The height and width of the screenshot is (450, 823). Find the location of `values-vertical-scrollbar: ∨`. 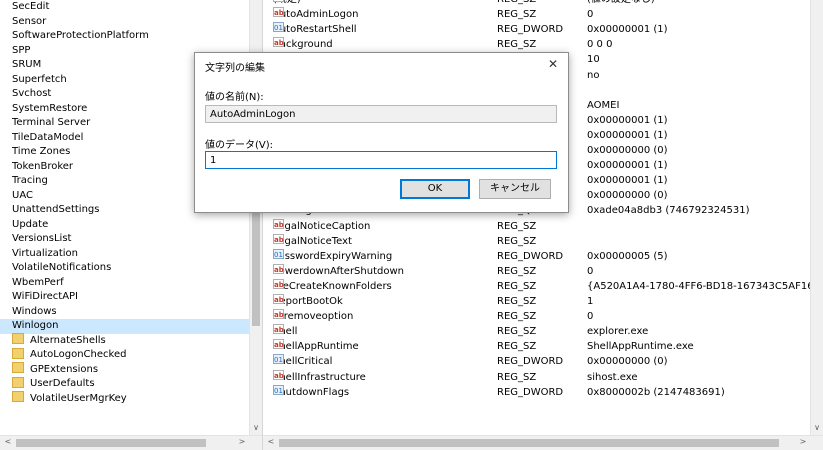

values-vertical-scrollbar: ∨ is located at coordinates (816, 218).